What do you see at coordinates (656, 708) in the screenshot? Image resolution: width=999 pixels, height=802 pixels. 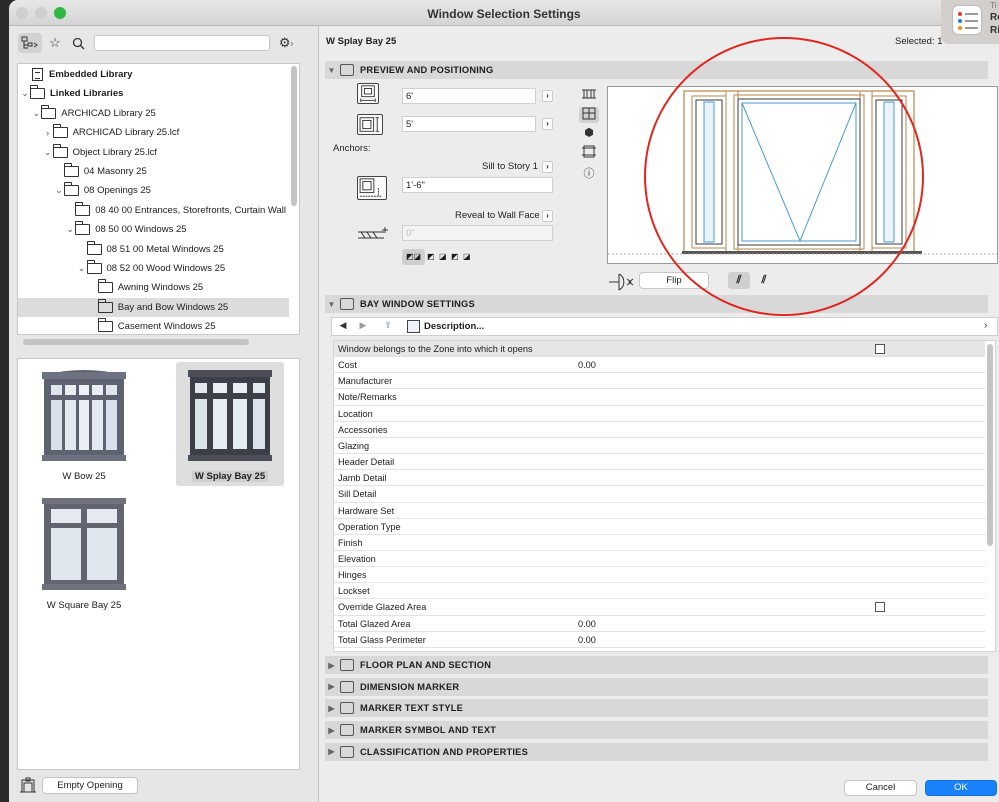 I see `collapsed-section-header: ▶ MARKER TEXT STYLE` at bounding box center [656, 708].